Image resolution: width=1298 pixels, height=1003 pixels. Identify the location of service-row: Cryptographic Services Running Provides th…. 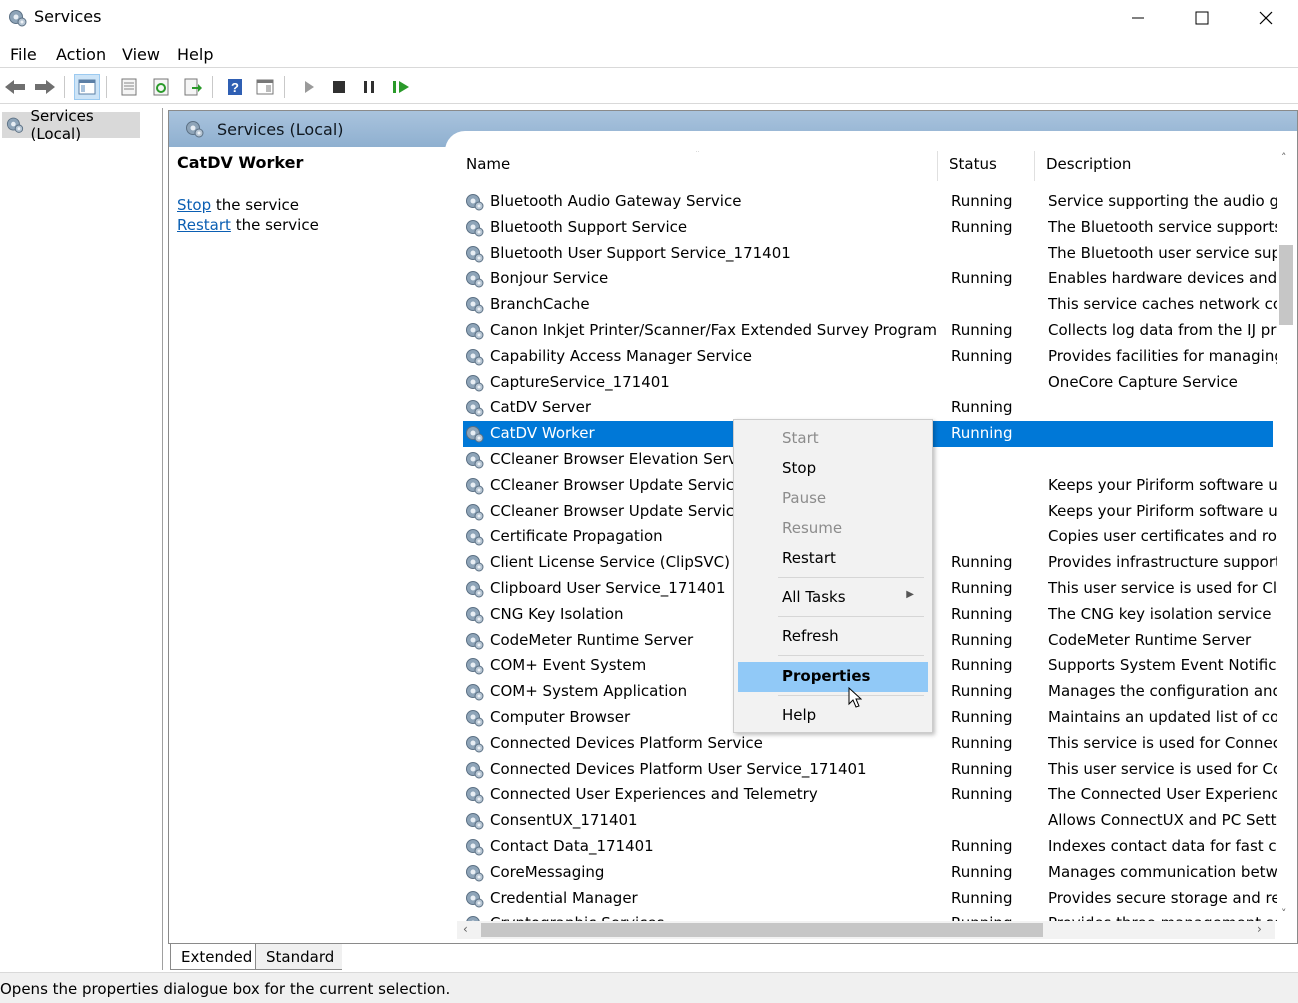
(870, 916).